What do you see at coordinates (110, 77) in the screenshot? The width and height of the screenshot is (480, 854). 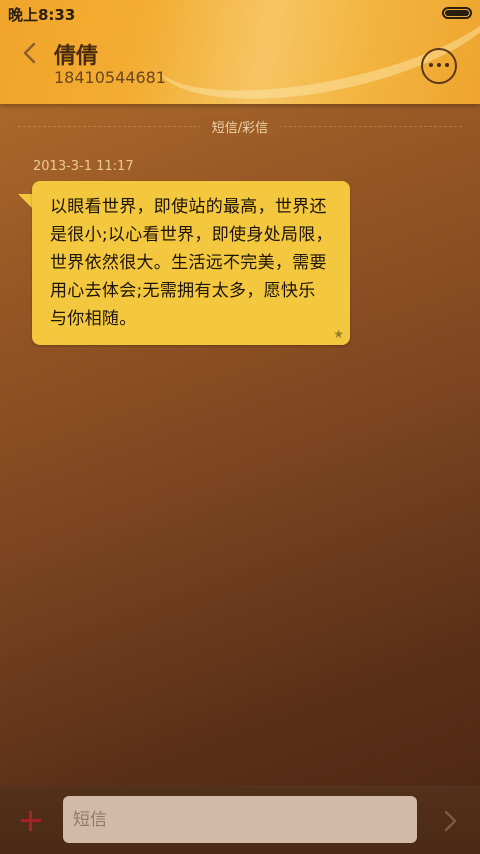 I see `contact-number: 18410544681` at bounding box center [110, 77].